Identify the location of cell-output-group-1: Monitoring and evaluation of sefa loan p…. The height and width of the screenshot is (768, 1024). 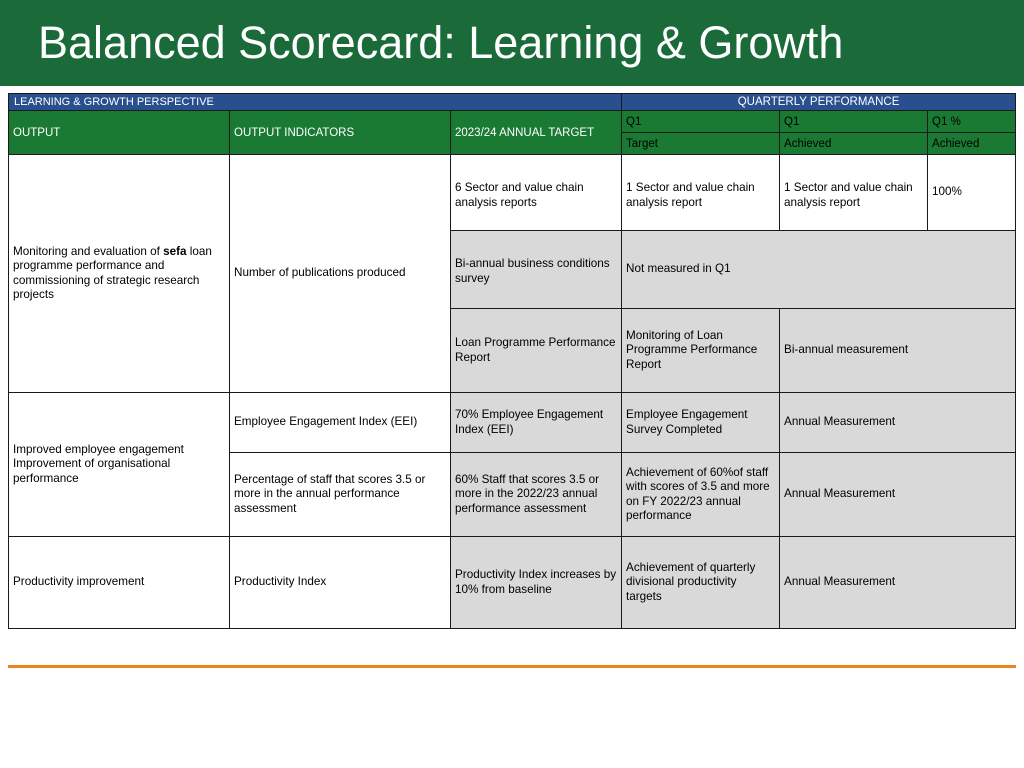
(119, 273).